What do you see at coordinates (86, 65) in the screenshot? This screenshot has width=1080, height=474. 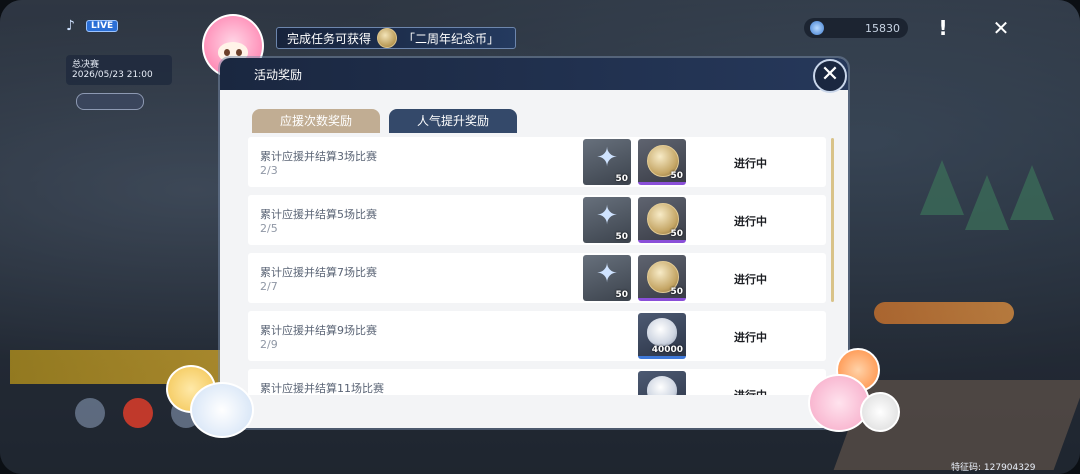 I see `match-name: 总决赛` at bounding box center [86, 65].